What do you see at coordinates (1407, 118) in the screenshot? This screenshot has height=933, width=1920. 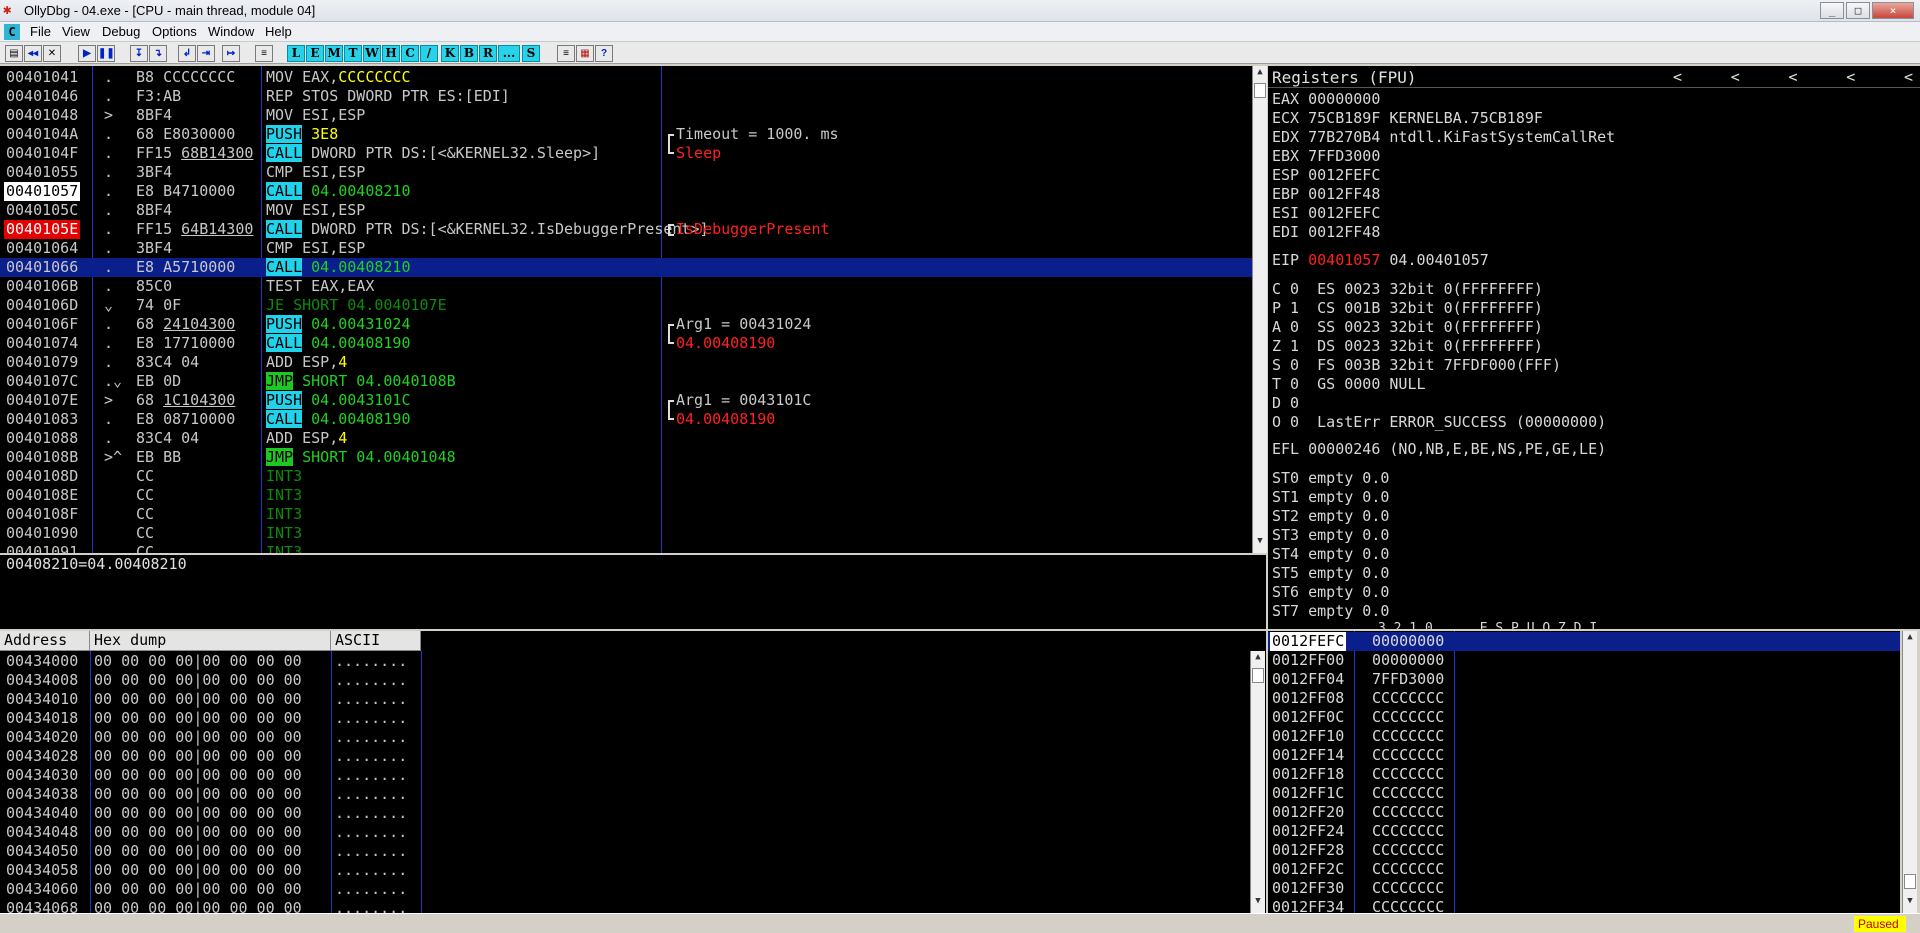 I see `register-ecx: ECX 75CB189F KERNELBA.75CB189F` at bounding box center [1407, 118].